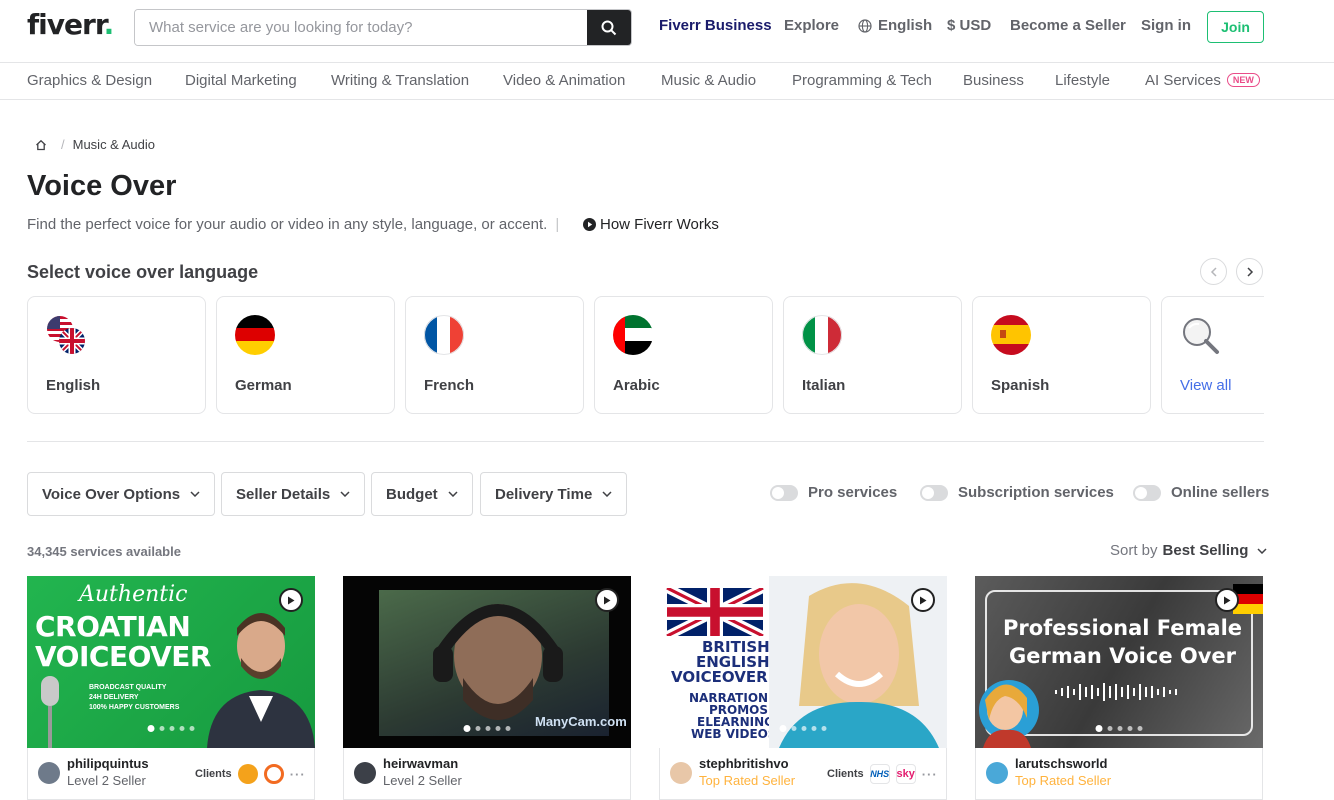 This screenshot has width=1334, height=800. What do you see at coordinates (1243, 80) in the screenshot?
I see `new-badge: NEW` at bounding box center [1243, 80].